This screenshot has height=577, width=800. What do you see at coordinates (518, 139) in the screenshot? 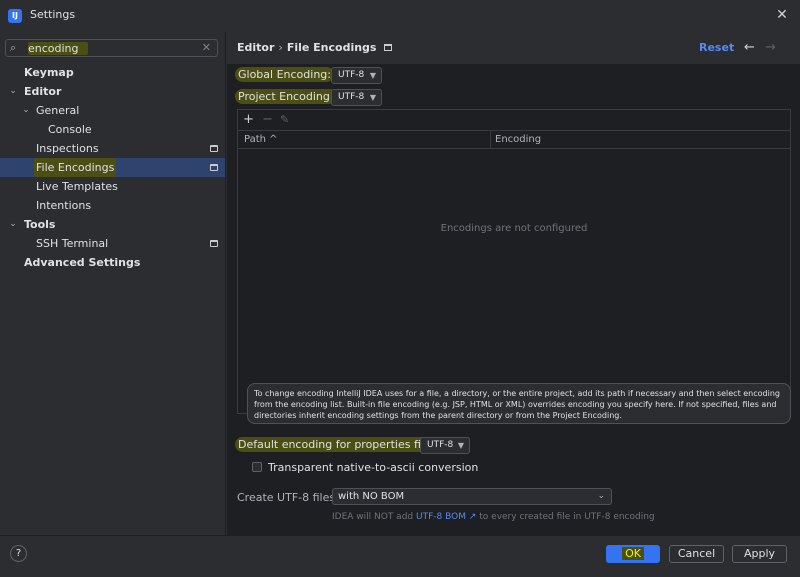
I see `column-header-encoding: Encoding` at bounding box center [518, 139].